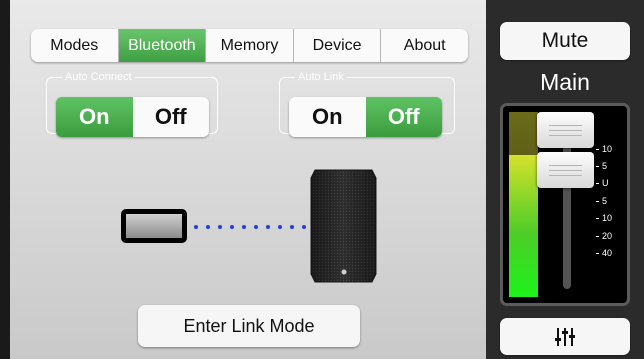  I want to click on level-meter, so click(523, 204).